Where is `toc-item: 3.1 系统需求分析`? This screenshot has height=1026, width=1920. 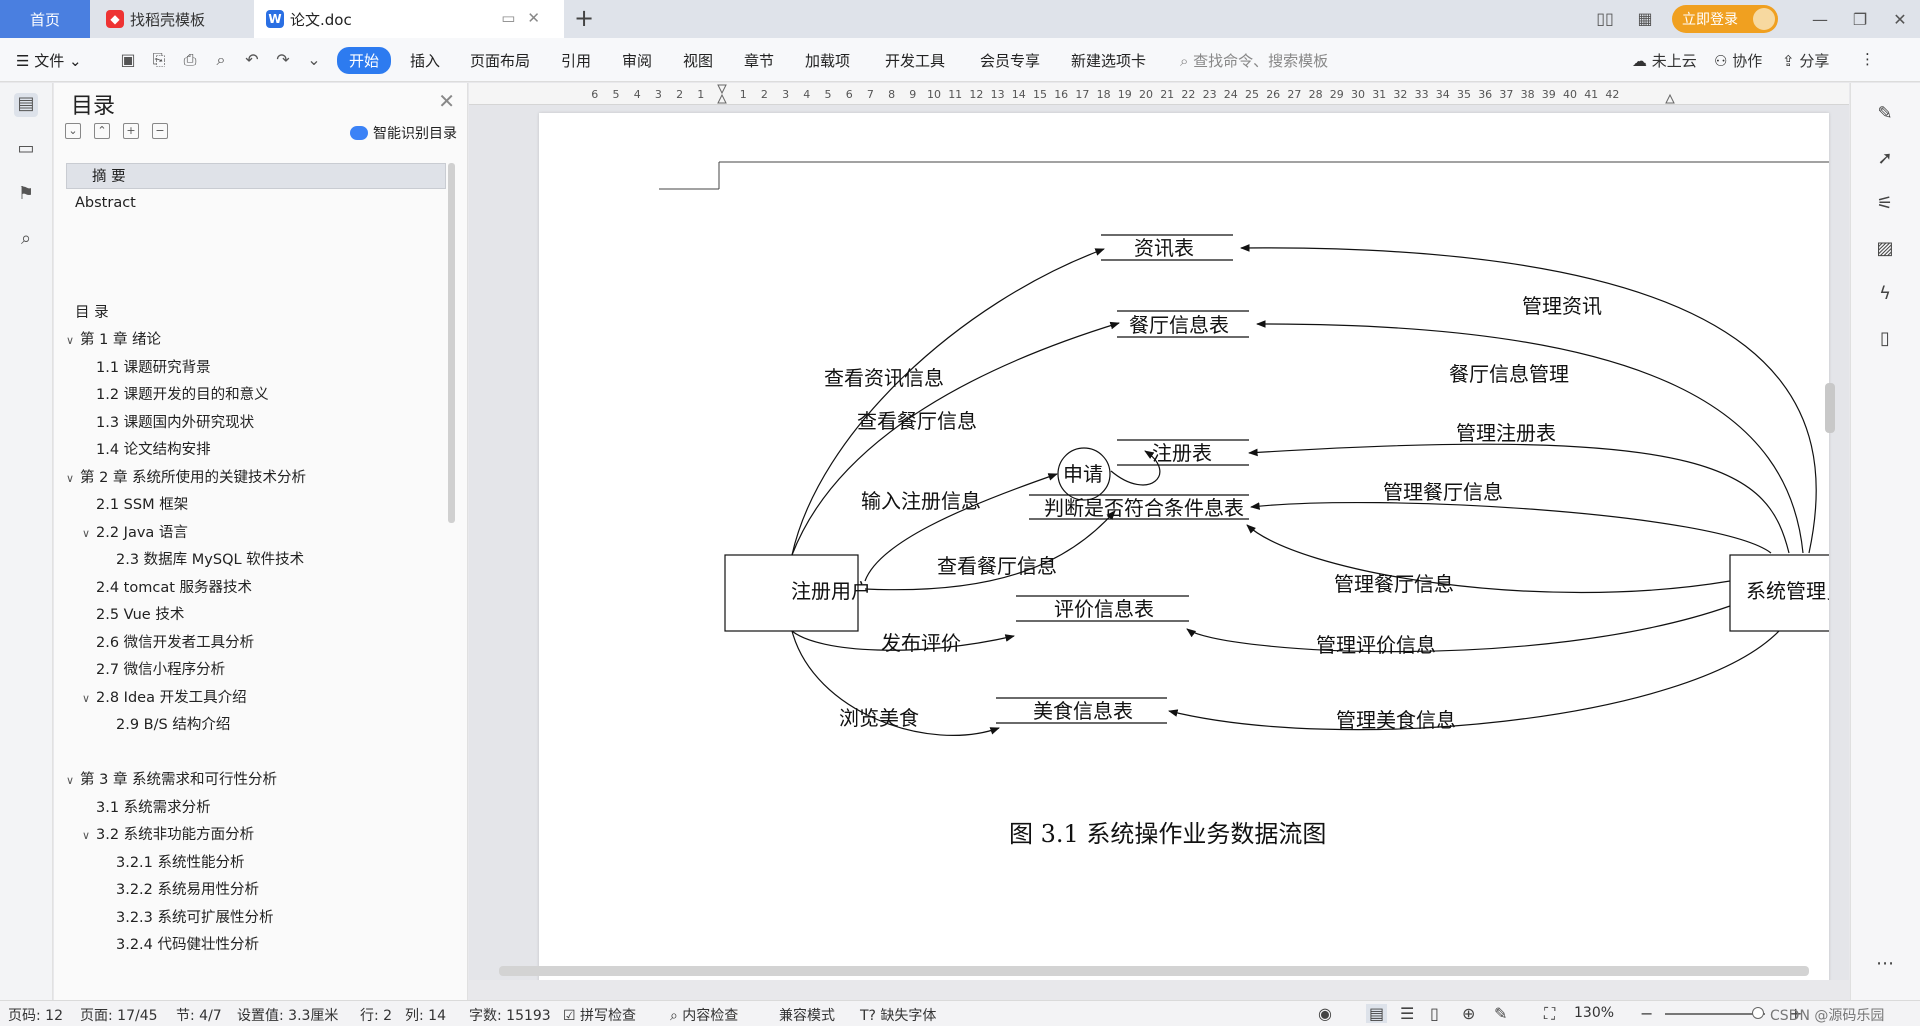 toc-item: 3.1 系统需求分析 is located at coordinates (138, 808).